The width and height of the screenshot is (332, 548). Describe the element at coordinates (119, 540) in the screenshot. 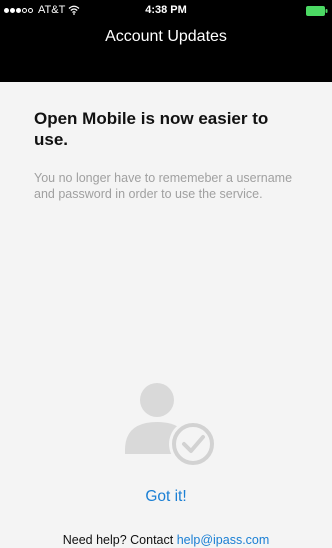

I see `help-prefix: Need help? Contact` at that location.